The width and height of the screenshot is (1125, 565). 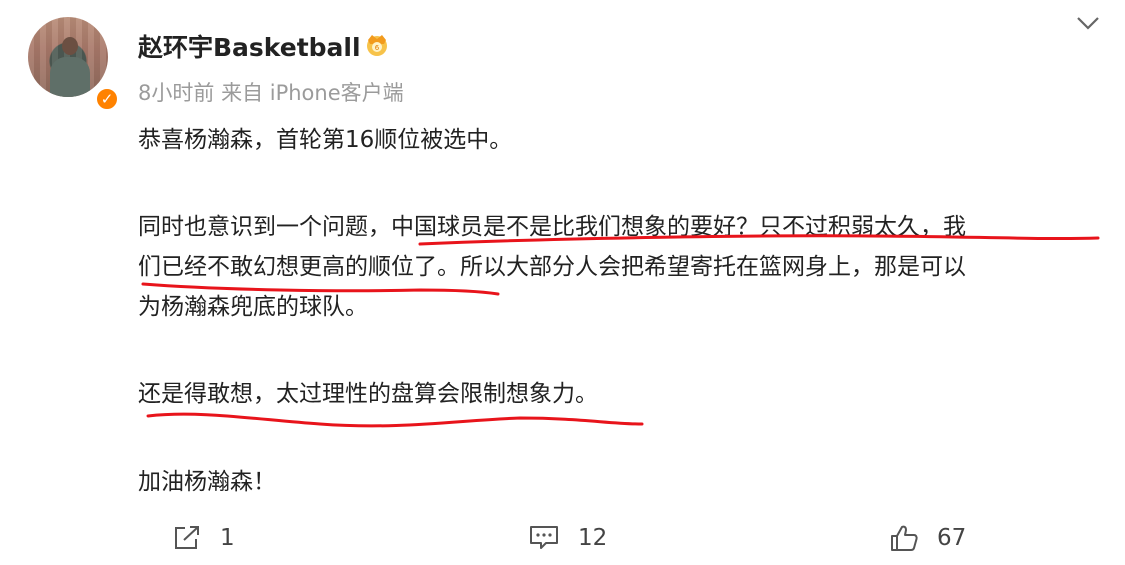 I want to click on post-source: 来自 iPhone客户端, so click(x=312, y=93).